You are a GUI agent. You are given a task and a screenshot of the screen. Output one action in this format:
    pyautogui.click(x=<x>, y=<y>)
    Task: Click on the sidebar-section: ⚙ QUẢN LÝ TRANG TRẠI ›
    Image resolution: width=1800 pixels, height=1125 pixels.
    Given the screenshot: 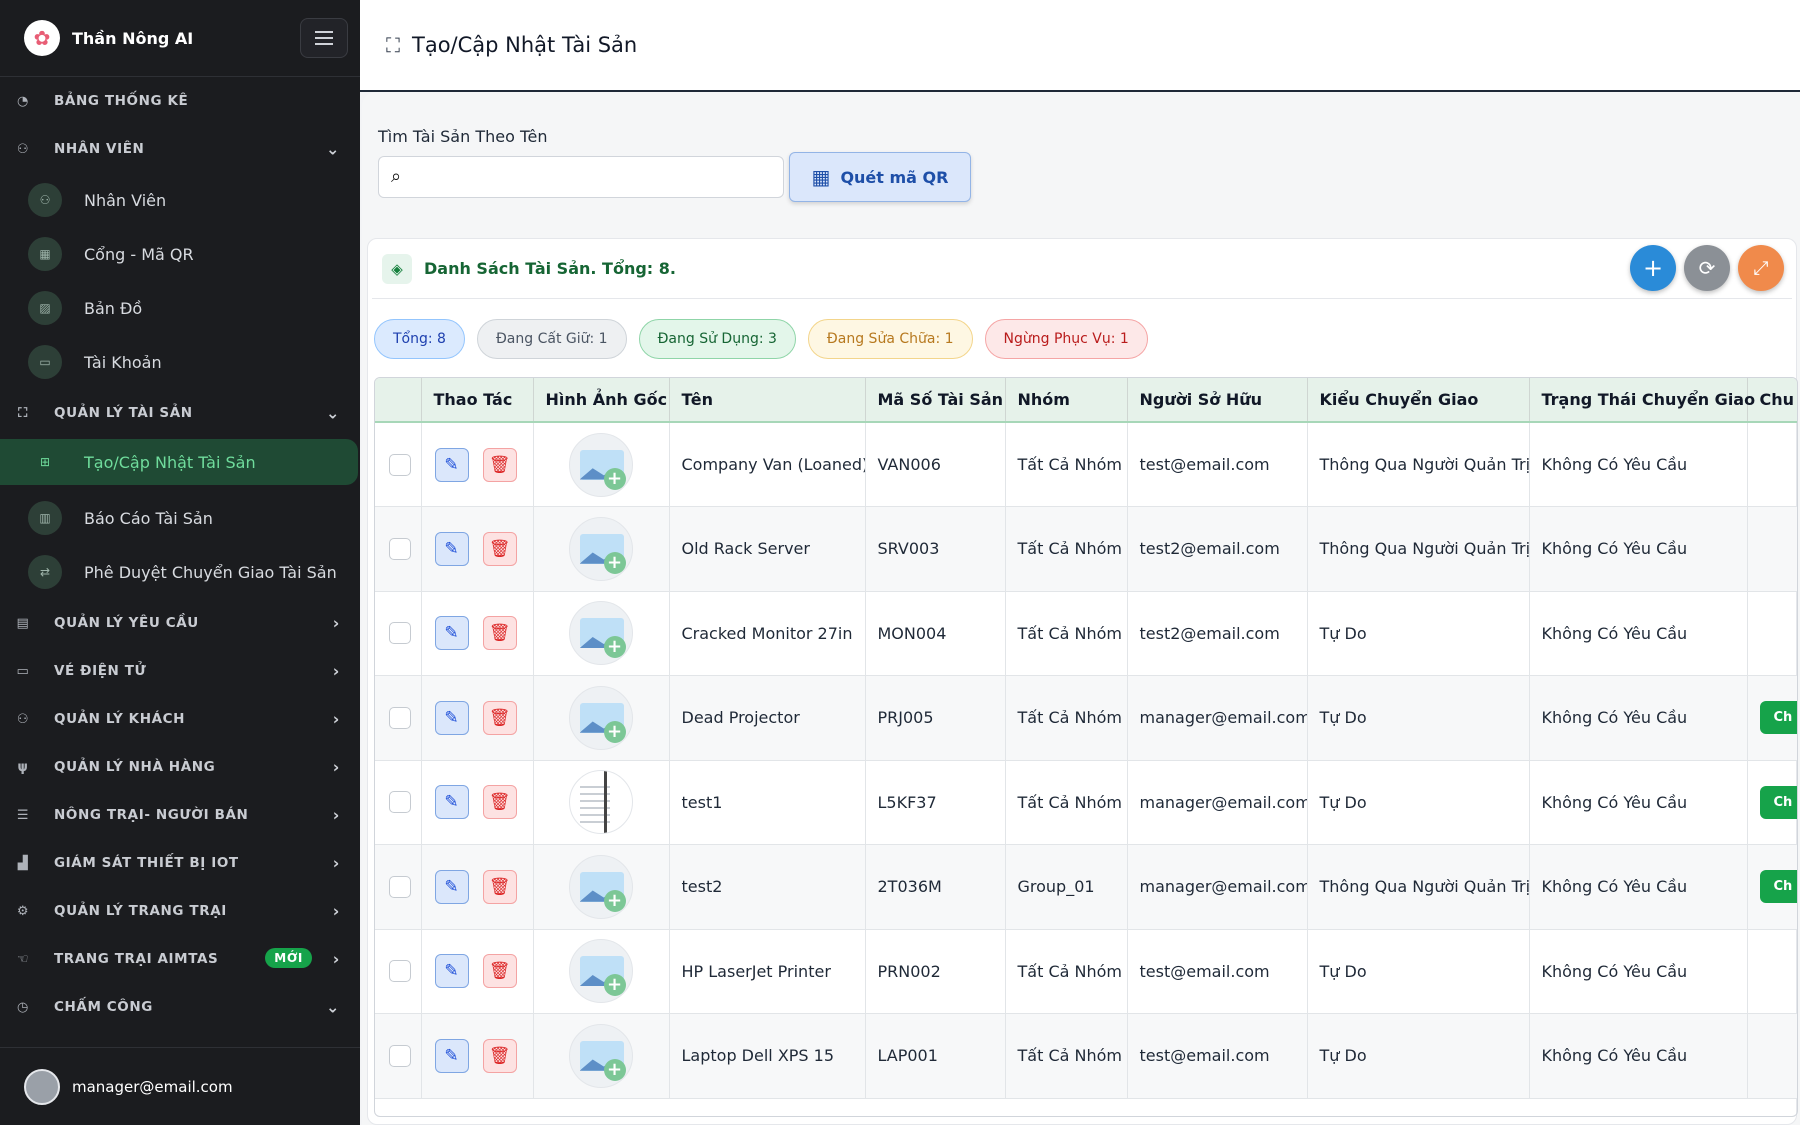 What is the action you would take?
    pyautogui.click(x=180, y=911)
    